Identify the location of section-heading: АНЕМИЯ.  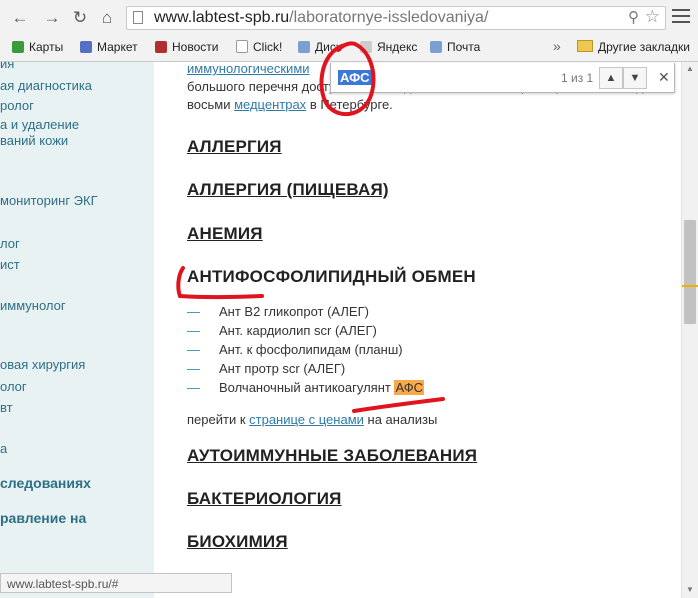
(225, 234).